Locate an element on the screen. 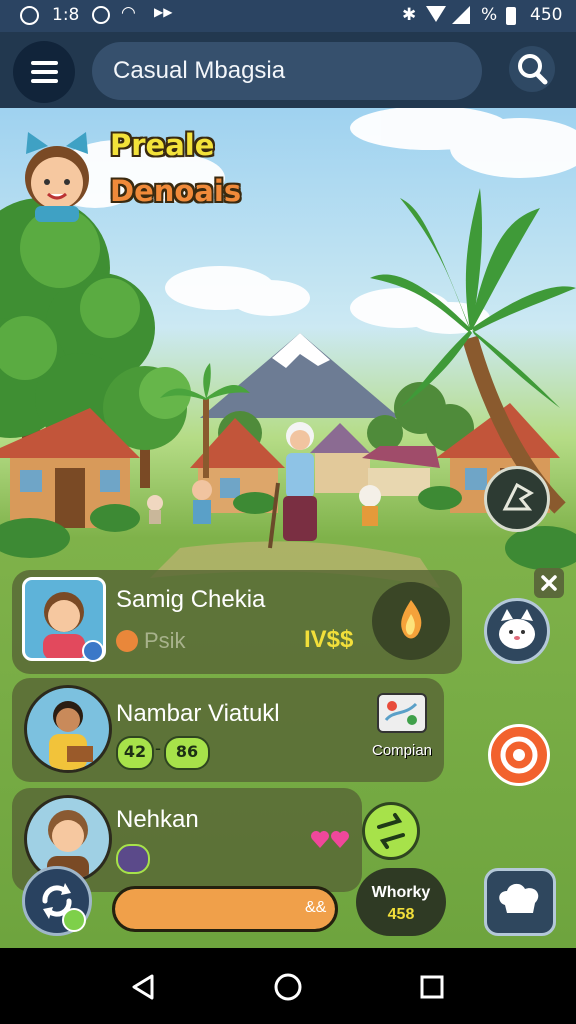 Image resolution: width=576 pixels, height=1024 pixels. compass-button is located at coordinates (517, 499).